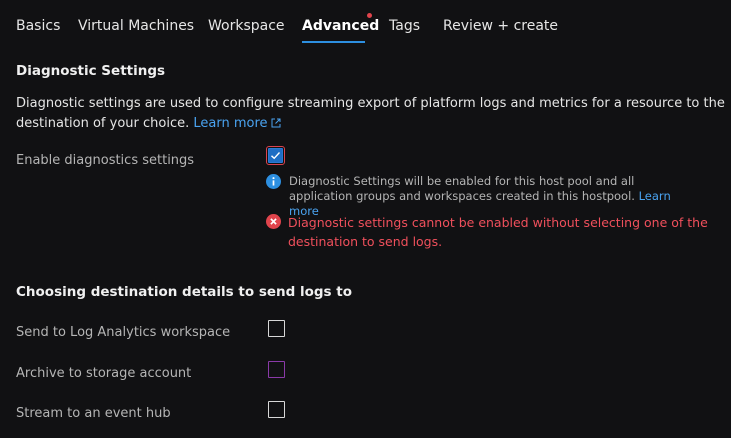 The image size is (731, 438). What do you see at coordinates (340, 26) in the screenshot?
I see `tab-advanced: Advanced` at bounding box center [340, 26].